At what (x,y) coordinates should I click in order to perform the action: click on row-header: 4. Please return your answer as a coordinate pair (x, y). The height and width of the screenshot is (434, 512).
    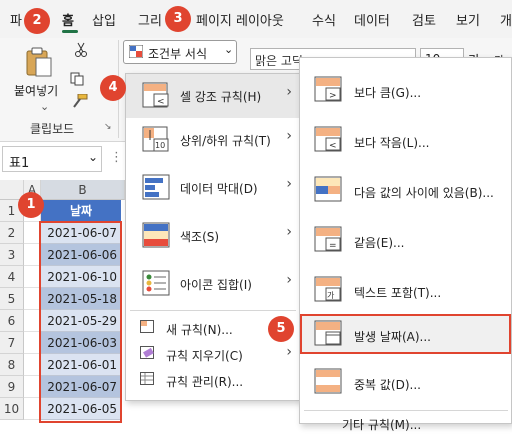
    Looking at the image, I should click on (12, 277).